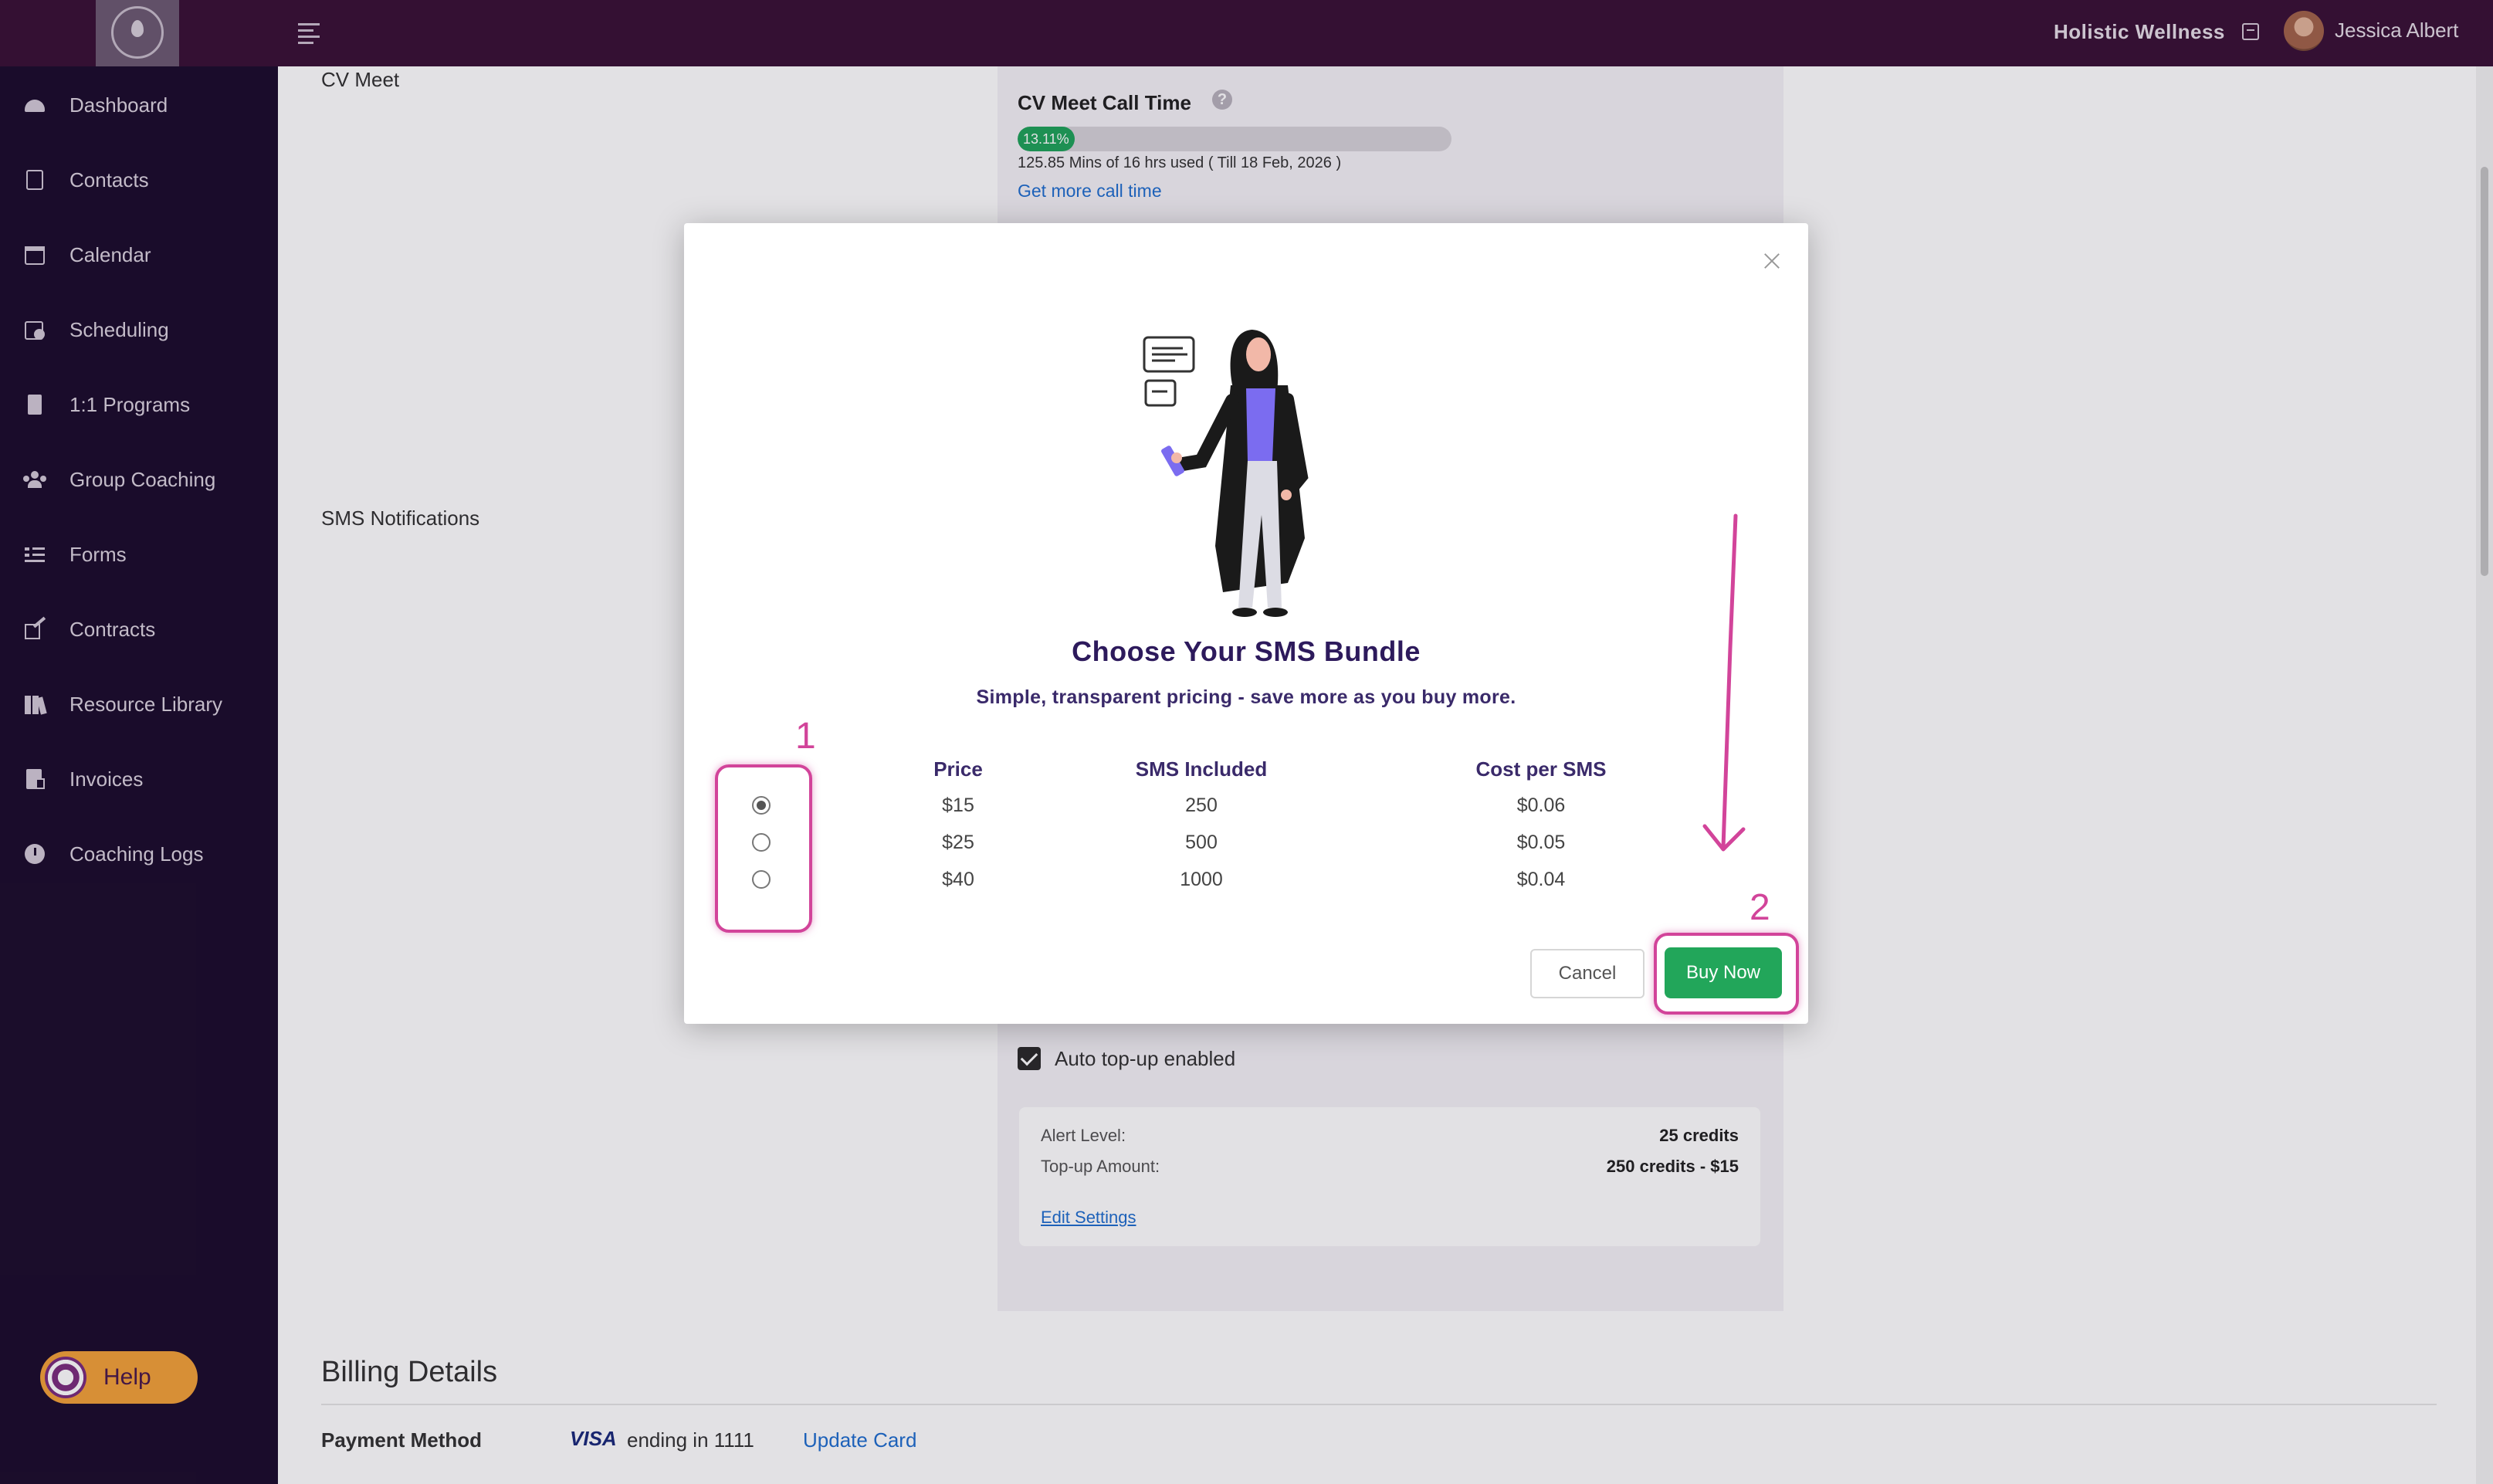 This screenshot has height=1484, width=2493. I want to click on row-sms: 250, so click(1201, 805).